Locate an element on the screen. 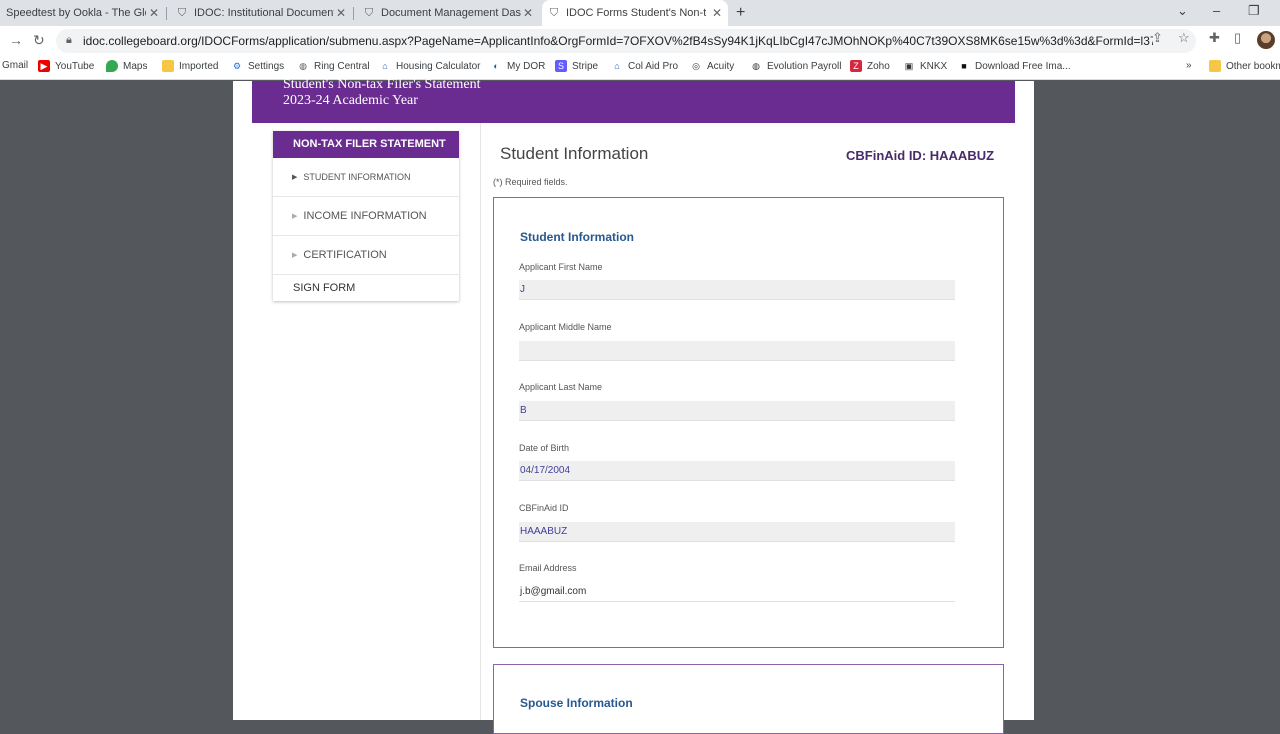 This screenshot has height=734, width=1280. tab-document-management: ⛉ Document Management Dashbo ✕ is located at coordinates (448, 13).